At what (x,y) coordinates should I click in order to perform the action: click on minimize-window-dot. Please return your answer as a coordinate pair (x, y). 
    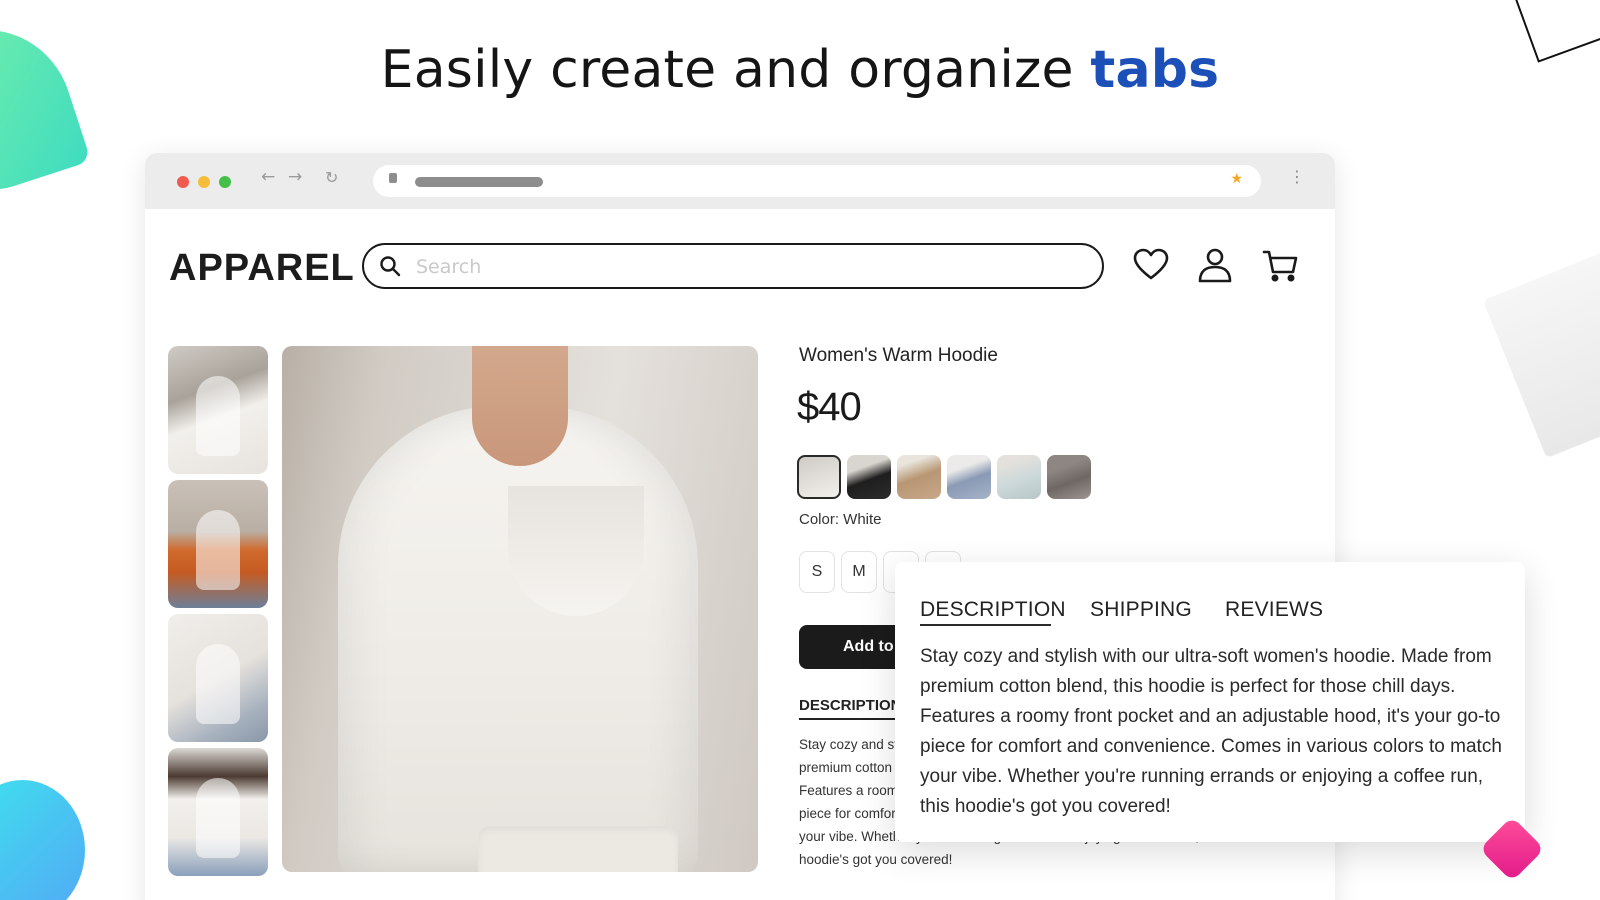
    Looking at the image, I should click on (204, 182).